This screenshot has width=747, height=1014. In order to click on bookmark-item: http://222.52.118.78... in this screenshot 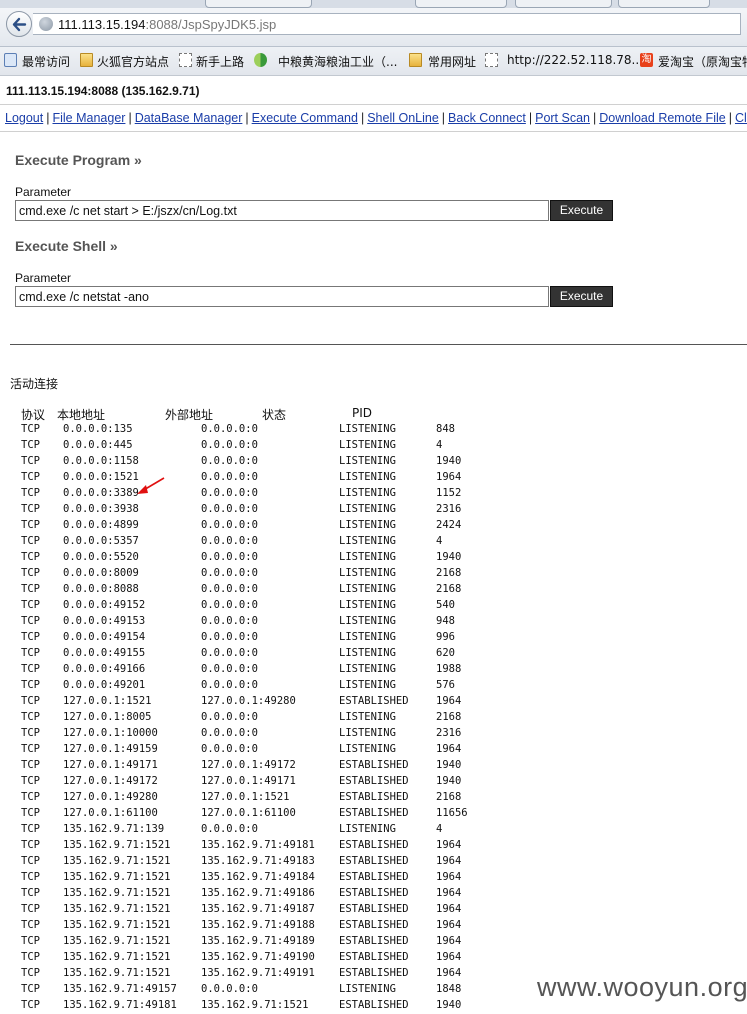, I will do `click(575, 60)`.